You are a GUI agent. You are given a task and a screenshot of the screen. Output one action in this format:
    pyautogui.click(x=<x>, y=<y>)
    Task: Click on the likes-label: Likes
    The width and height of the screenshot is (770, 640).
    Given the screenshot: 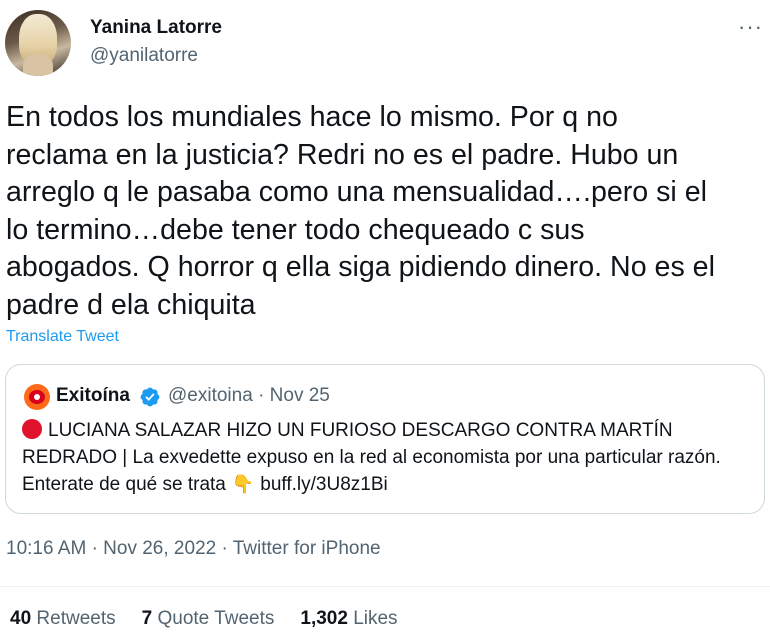 What is the action you would take?
    pyautogui.click(x=375, y=618)
    